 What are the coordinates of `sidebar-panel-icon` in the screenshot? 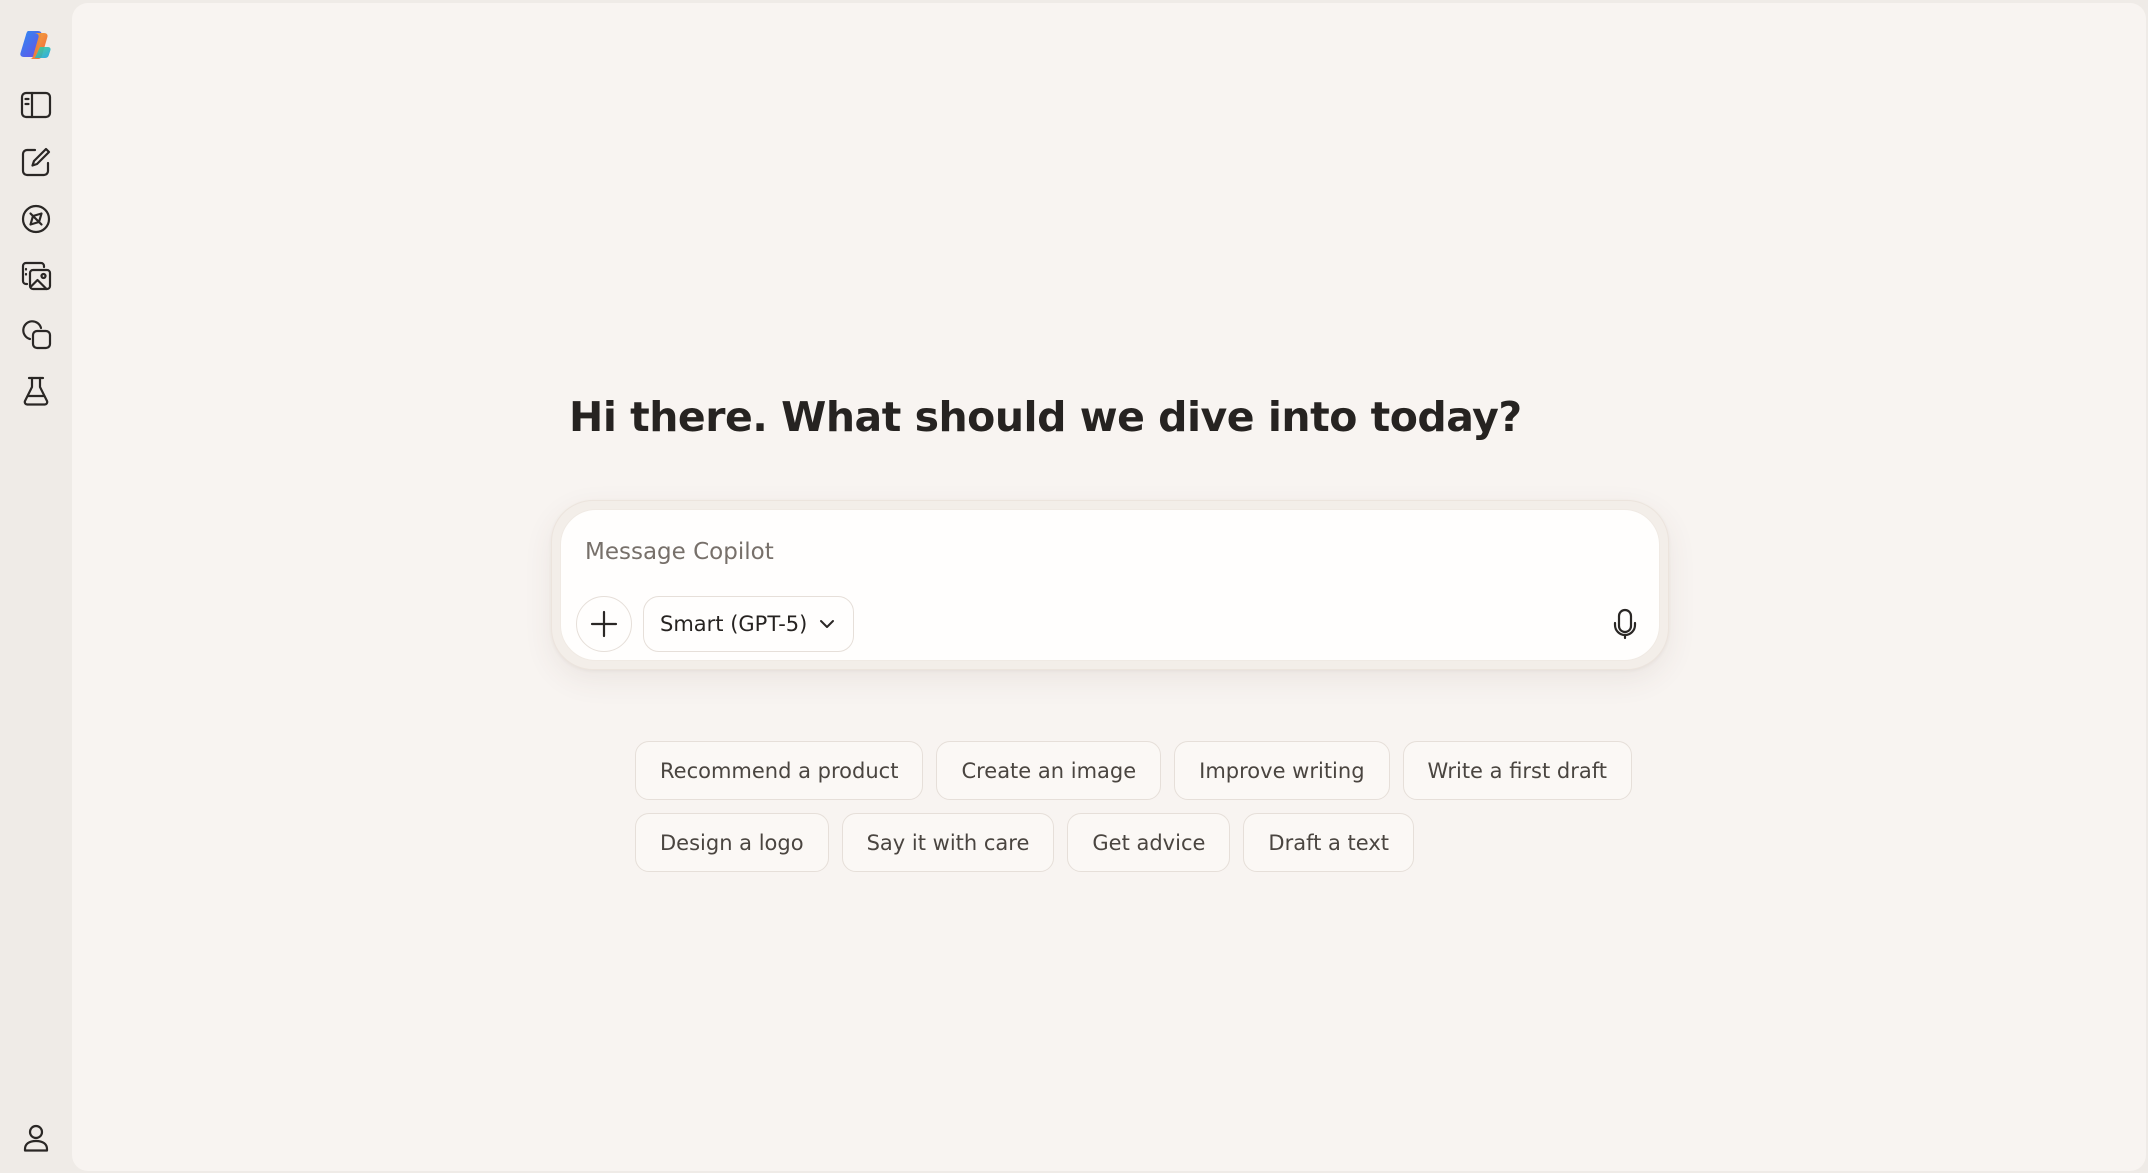 It's located at (36, 105).